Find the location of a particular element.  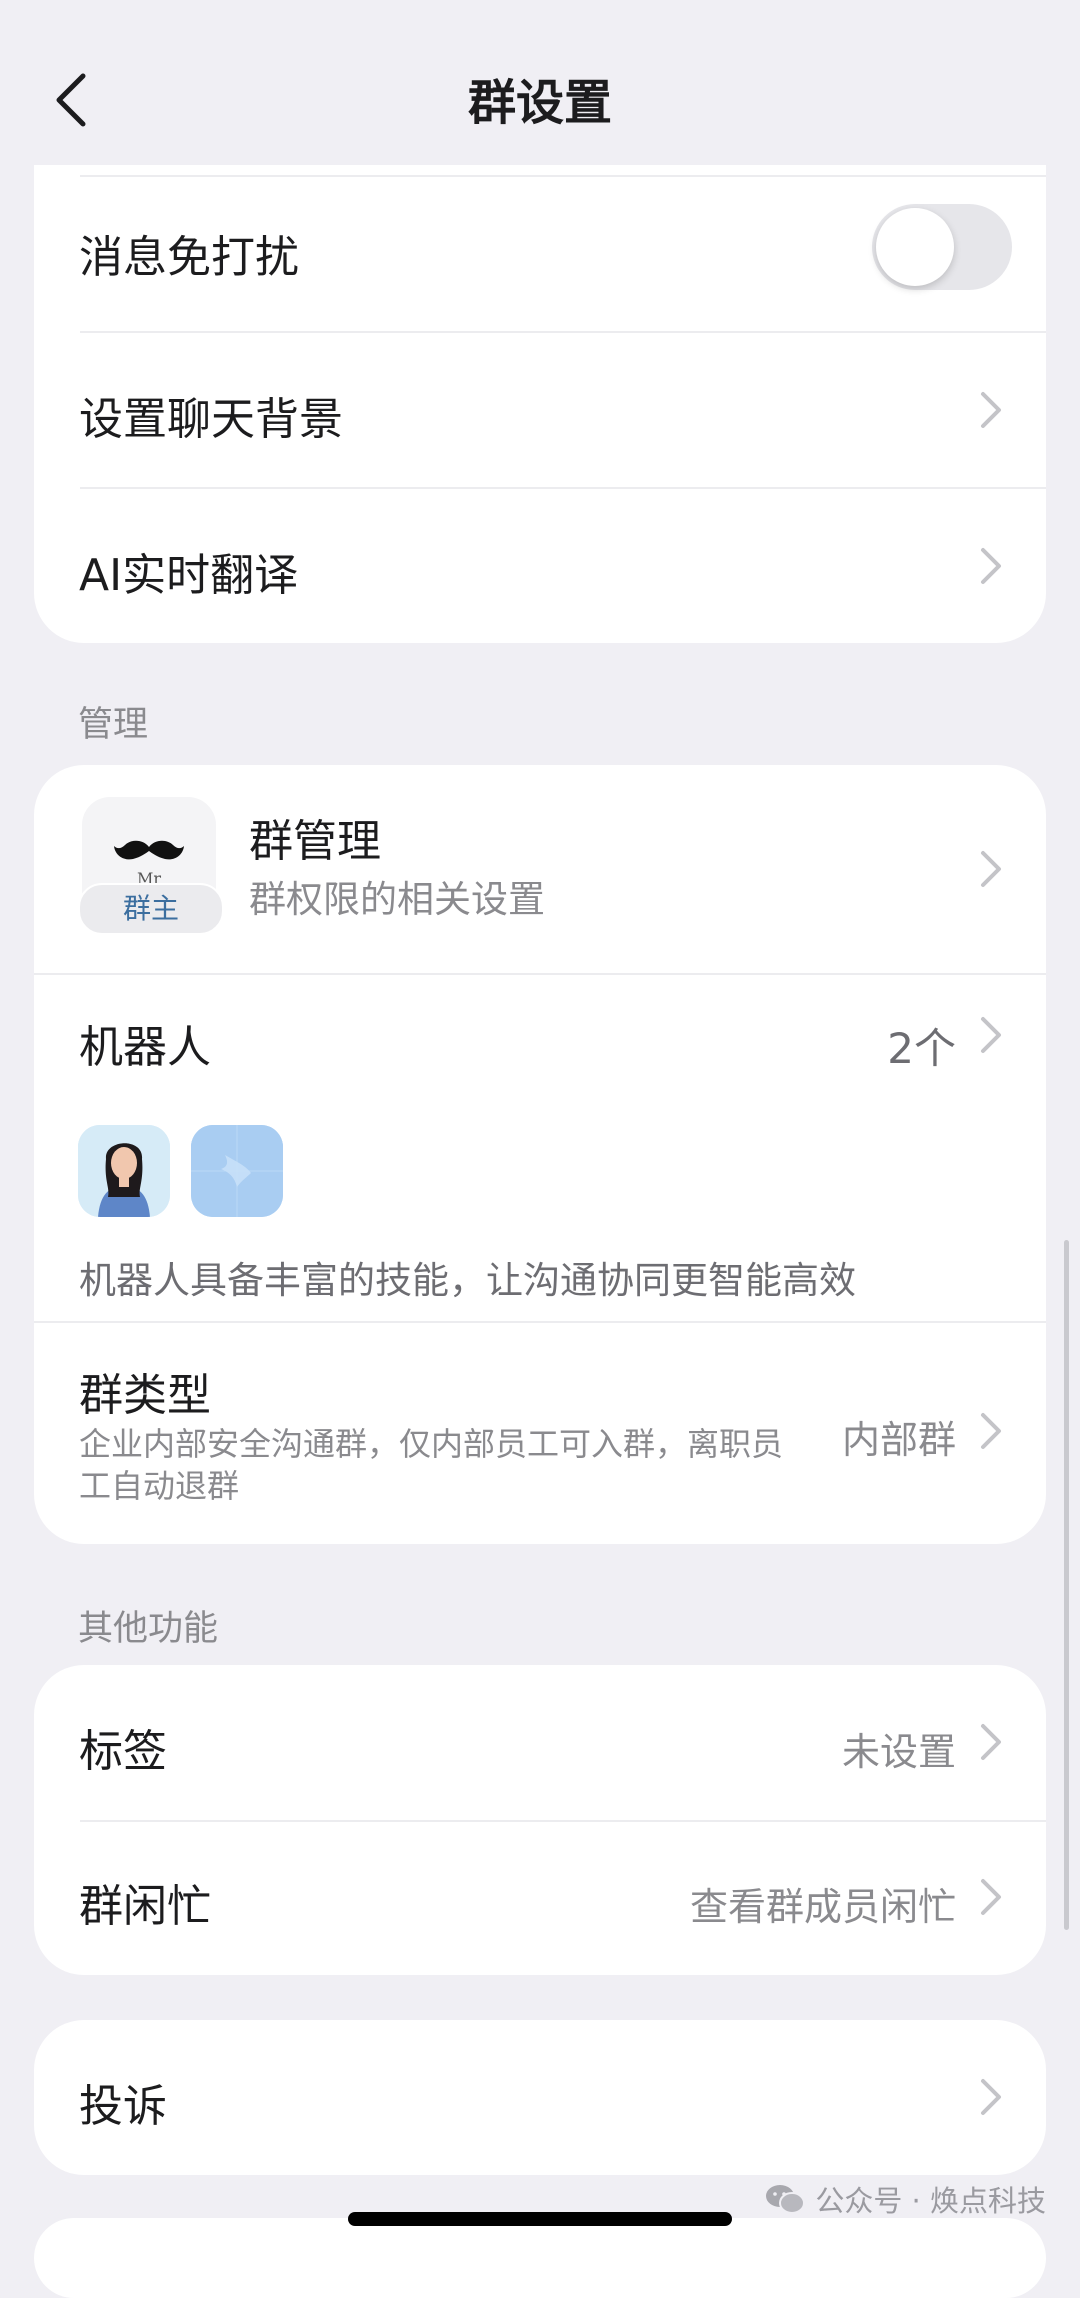

watermark: 公众号 · 焕点科技 is located at coordinates (905, 2199).